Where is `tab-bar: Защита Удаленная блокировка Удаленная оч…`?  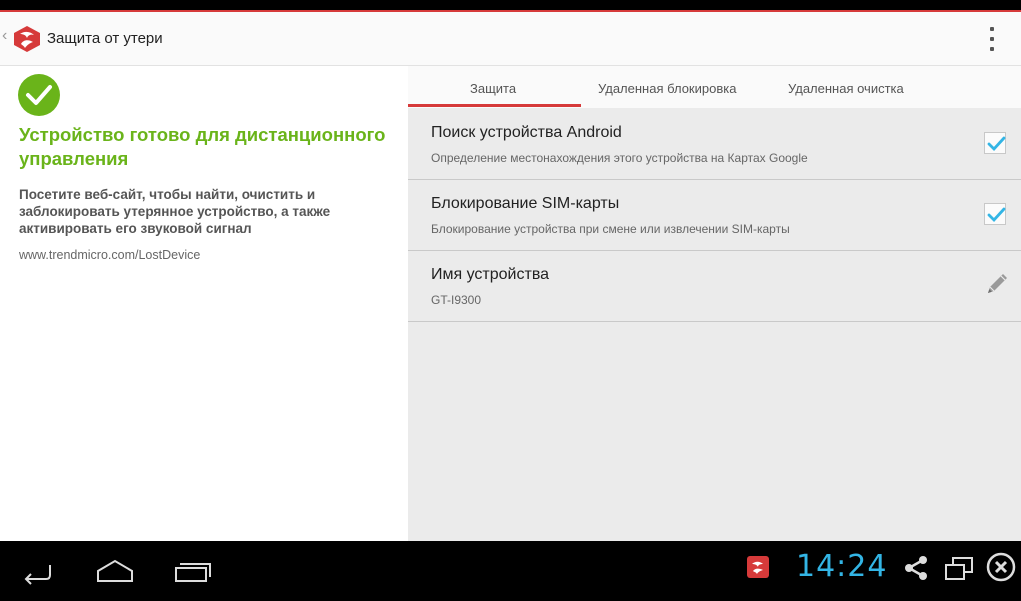 tab-bar: Защита Удаленная блокировка Удаленная оч… is located at coordinates (714, 87).